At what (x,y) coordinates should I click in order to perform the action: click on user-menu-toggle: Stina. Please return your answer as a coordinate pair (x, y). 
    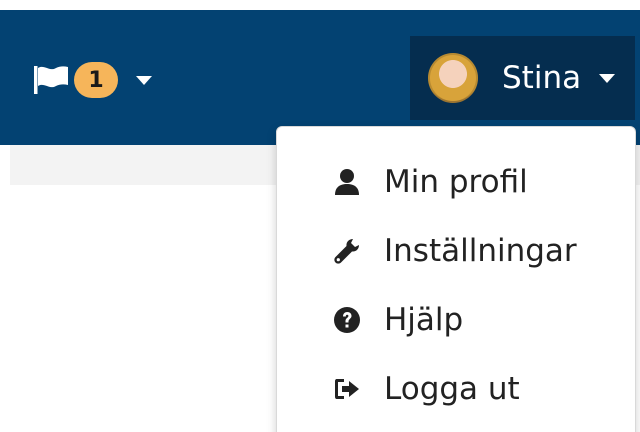
    Looking at the image, I should click on (522, 78).